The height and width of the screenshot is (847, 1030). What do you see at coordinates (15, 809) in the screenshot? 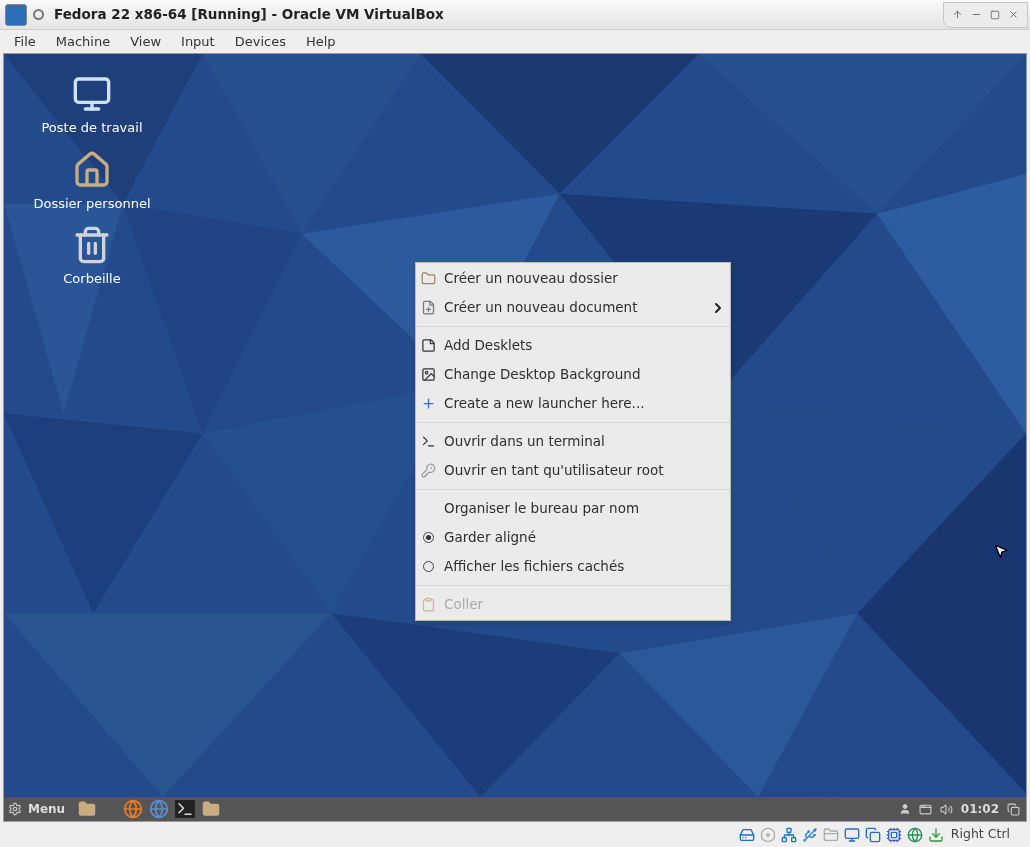
I see `gear-icon` at bounding box center [15, 809].